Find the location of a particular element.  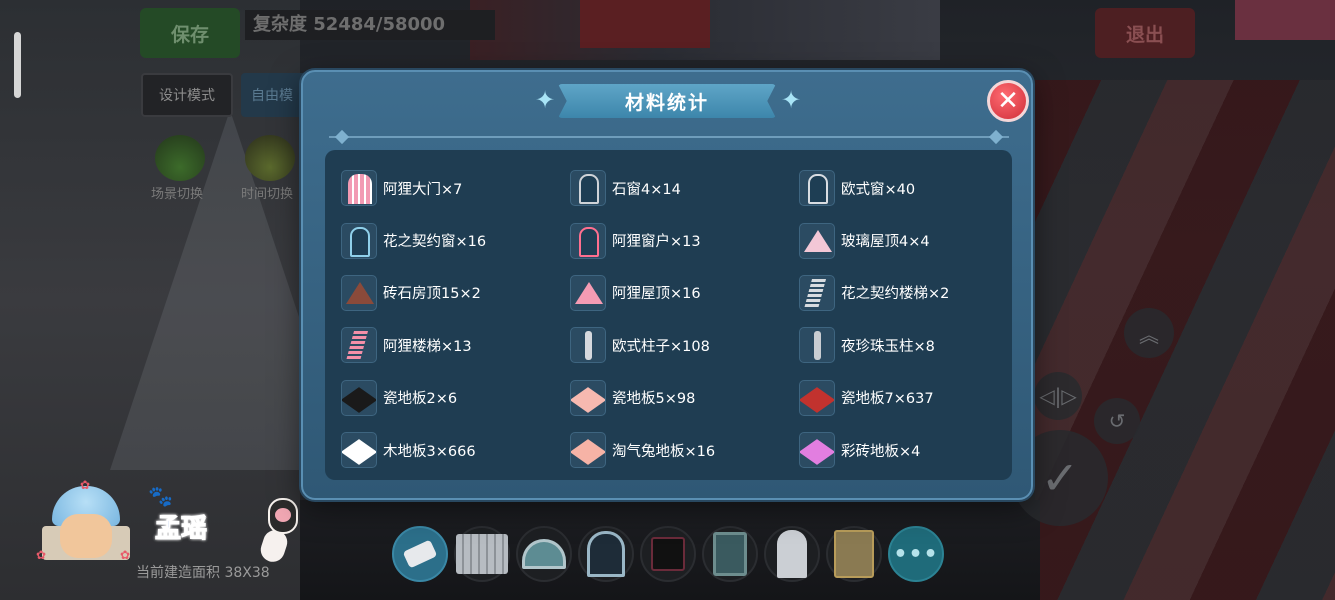

divider is located at coordinates (669, 137).